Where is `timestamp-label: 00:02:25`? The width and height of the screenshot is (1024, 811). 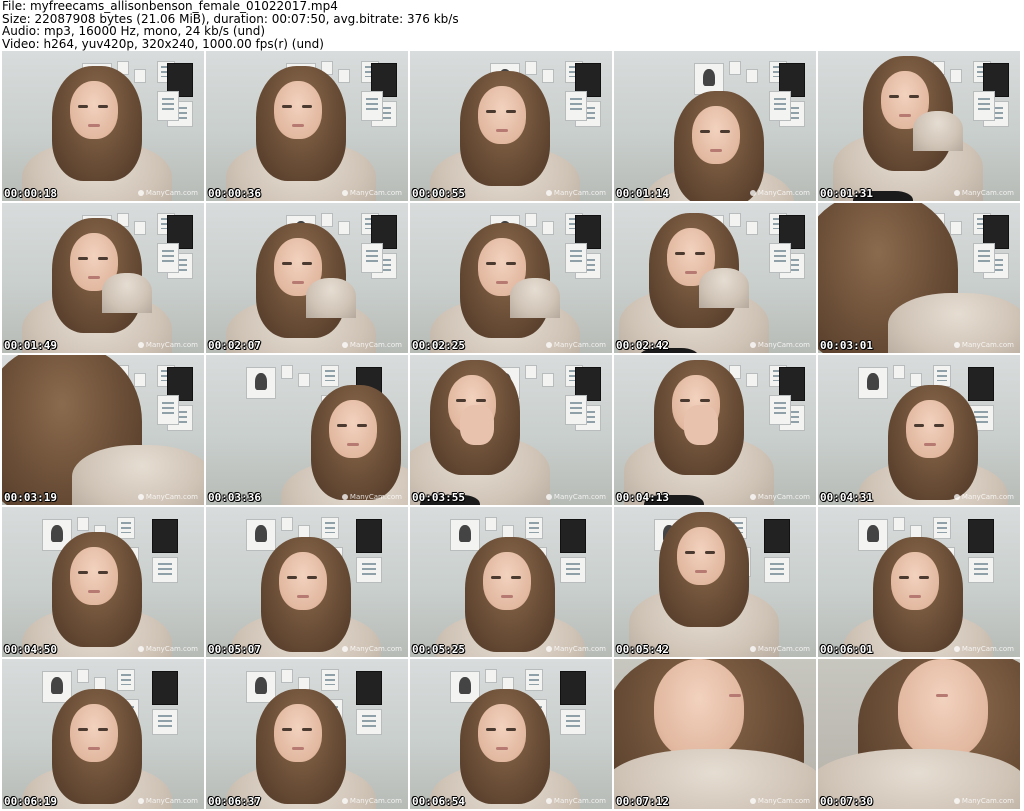
timestamp-label: 00:02:25 is located at coordinates (438, 345).